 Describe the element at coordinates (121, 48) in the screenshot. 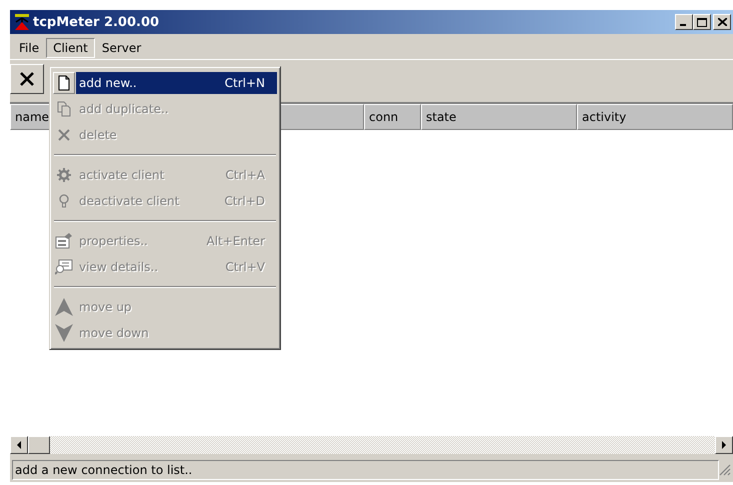

I see `menu-item: Server` at that location.